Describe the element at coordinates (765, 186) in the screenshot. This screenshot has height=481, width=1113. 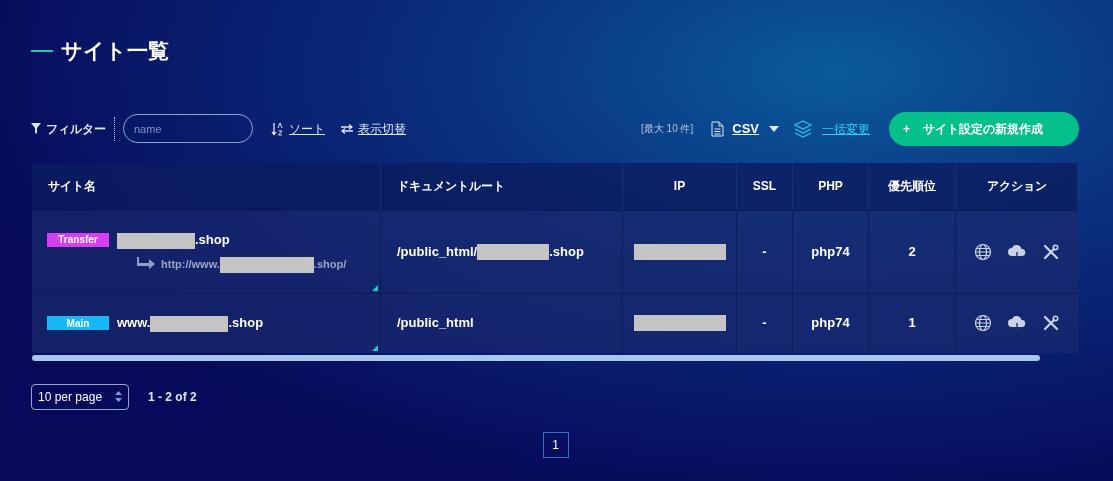
I see `column-header: SSL` at that location.